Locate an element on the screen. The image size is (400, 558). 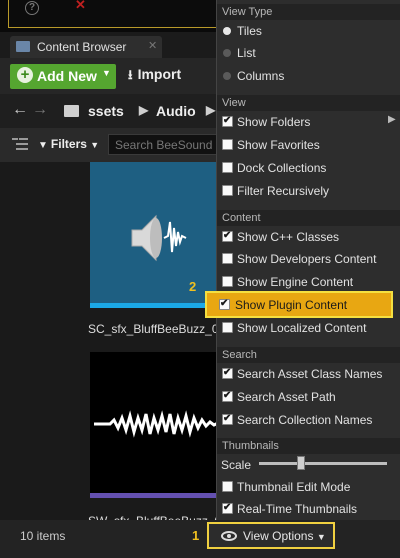
menu-item-search-asset-path: Search Asset Path is located at coordinates (308, 397).